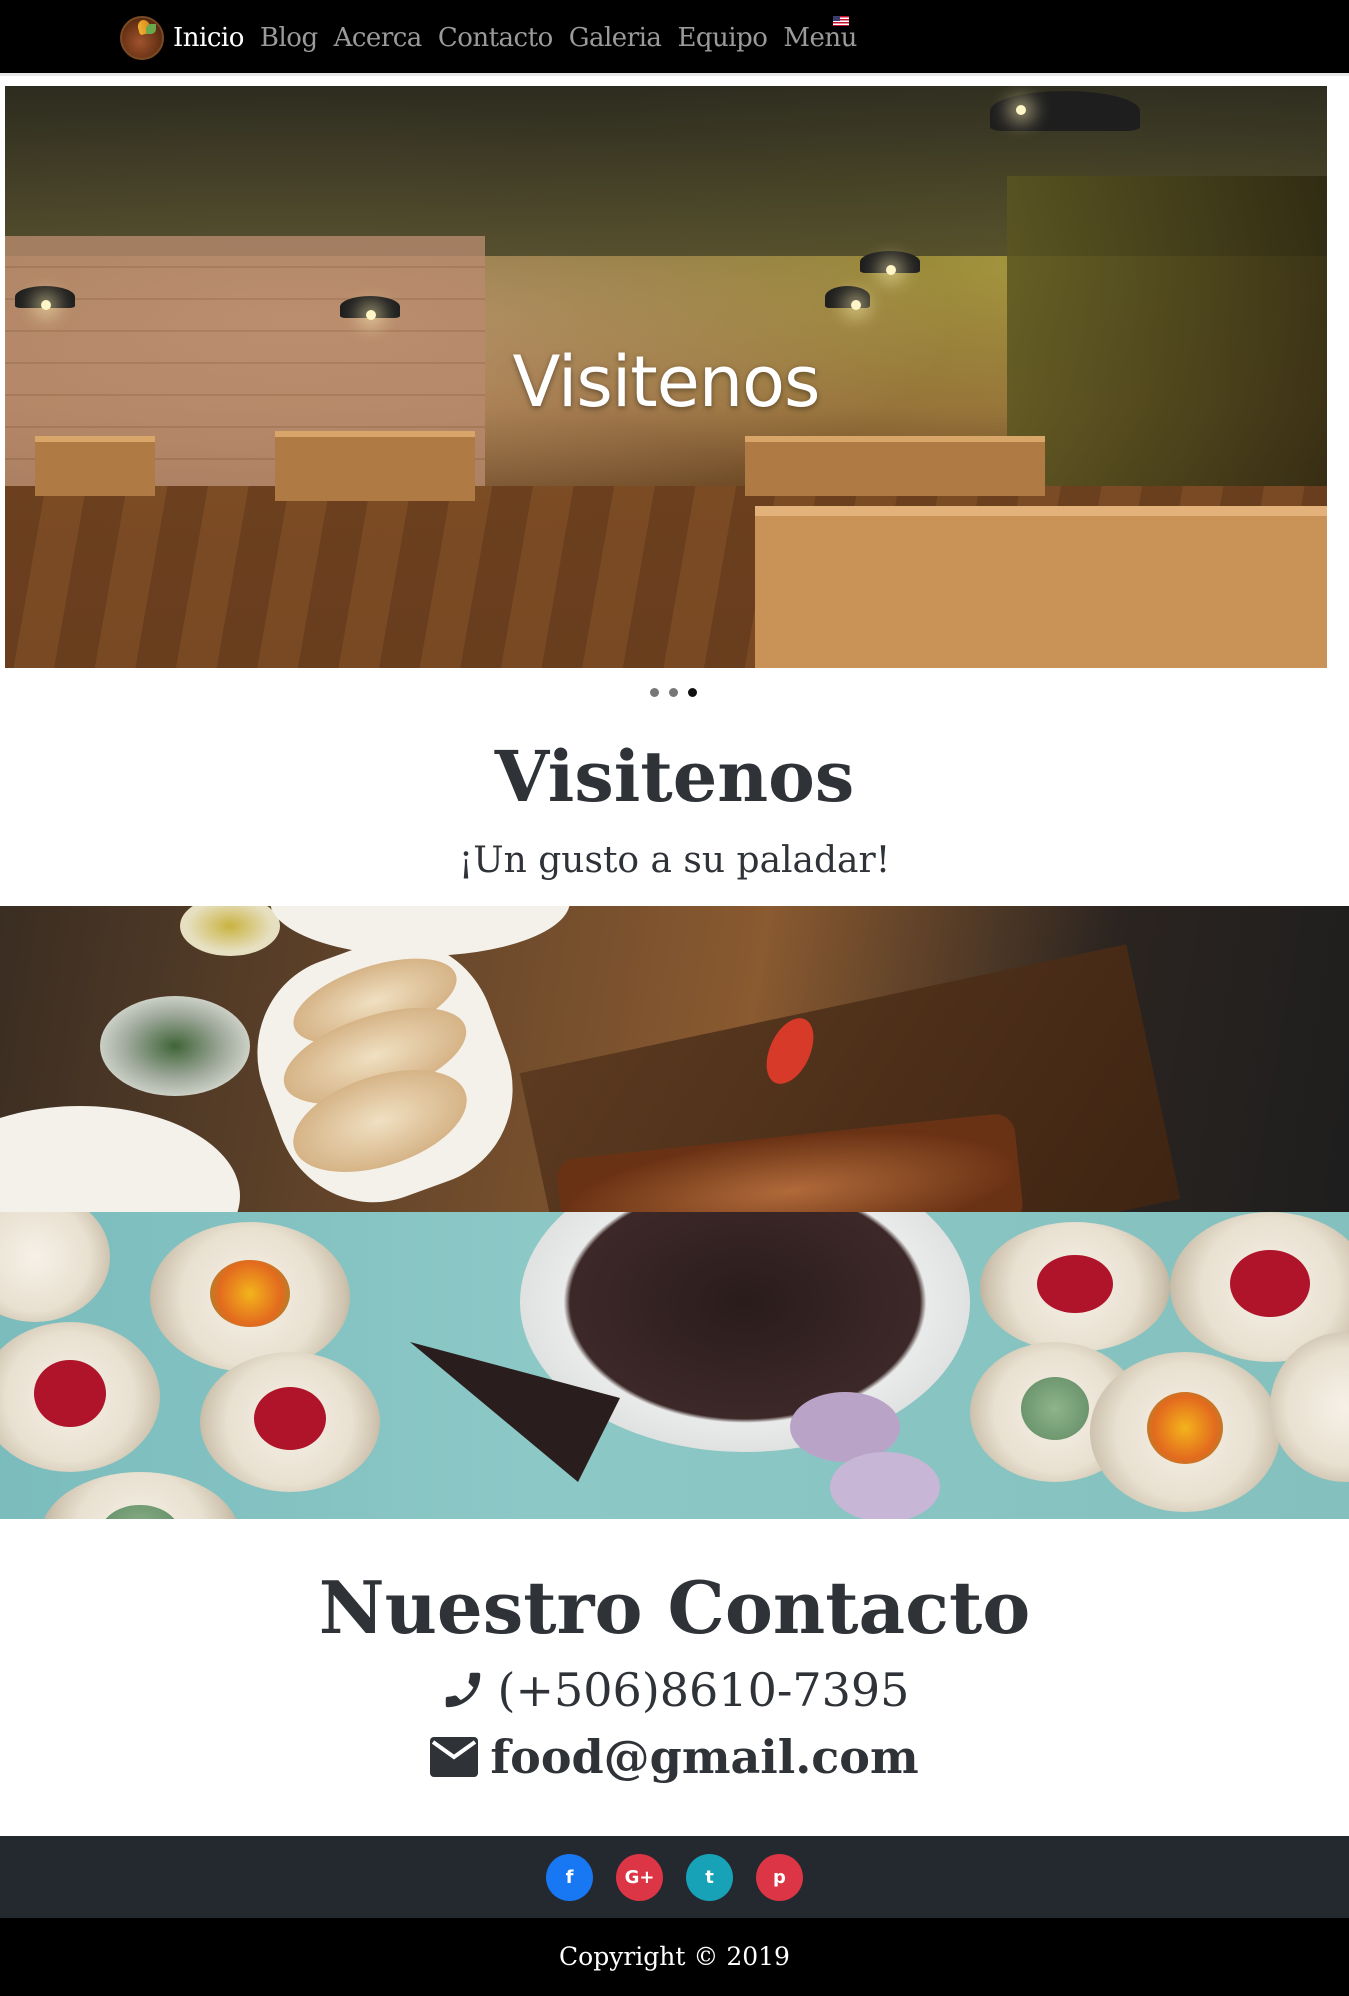  I want to click on google-plus-button: G+, so click(639, 1877).